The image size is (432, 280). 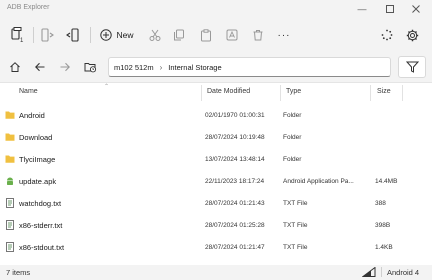 I want to click on push-button, so click(x=48, y=35).